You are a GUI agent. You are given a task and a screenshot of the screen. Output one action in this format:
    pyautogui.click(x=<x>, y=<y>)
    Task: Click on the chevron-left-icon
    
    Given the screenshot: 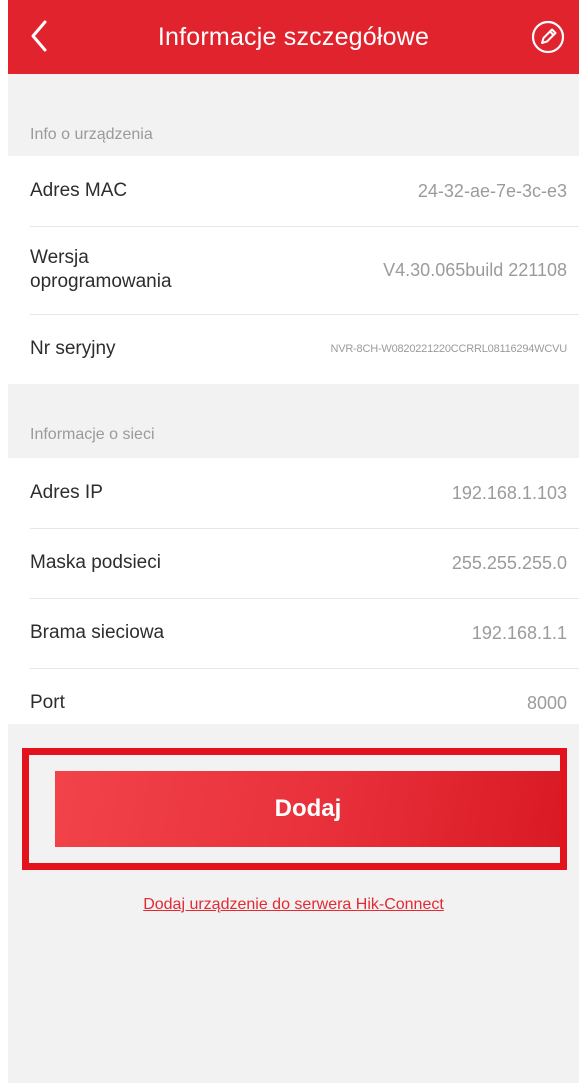 What is the action you would take?
    pyautogui.click(x=39, y=36)
    